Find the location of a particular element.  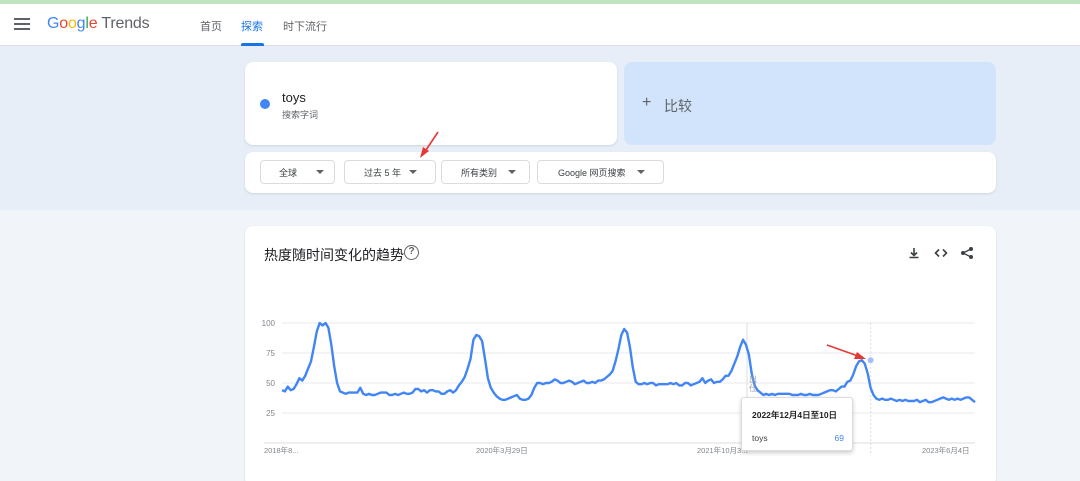

hover-annotation: 出仕 is located at coordinates (753, 383).